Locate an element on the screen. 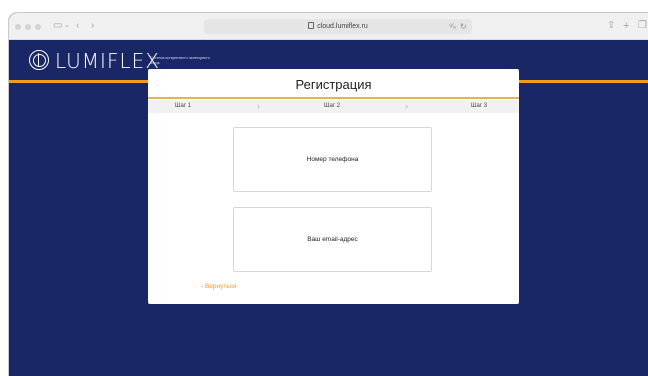  plus-icon: + is located at coordinates (626, 26).